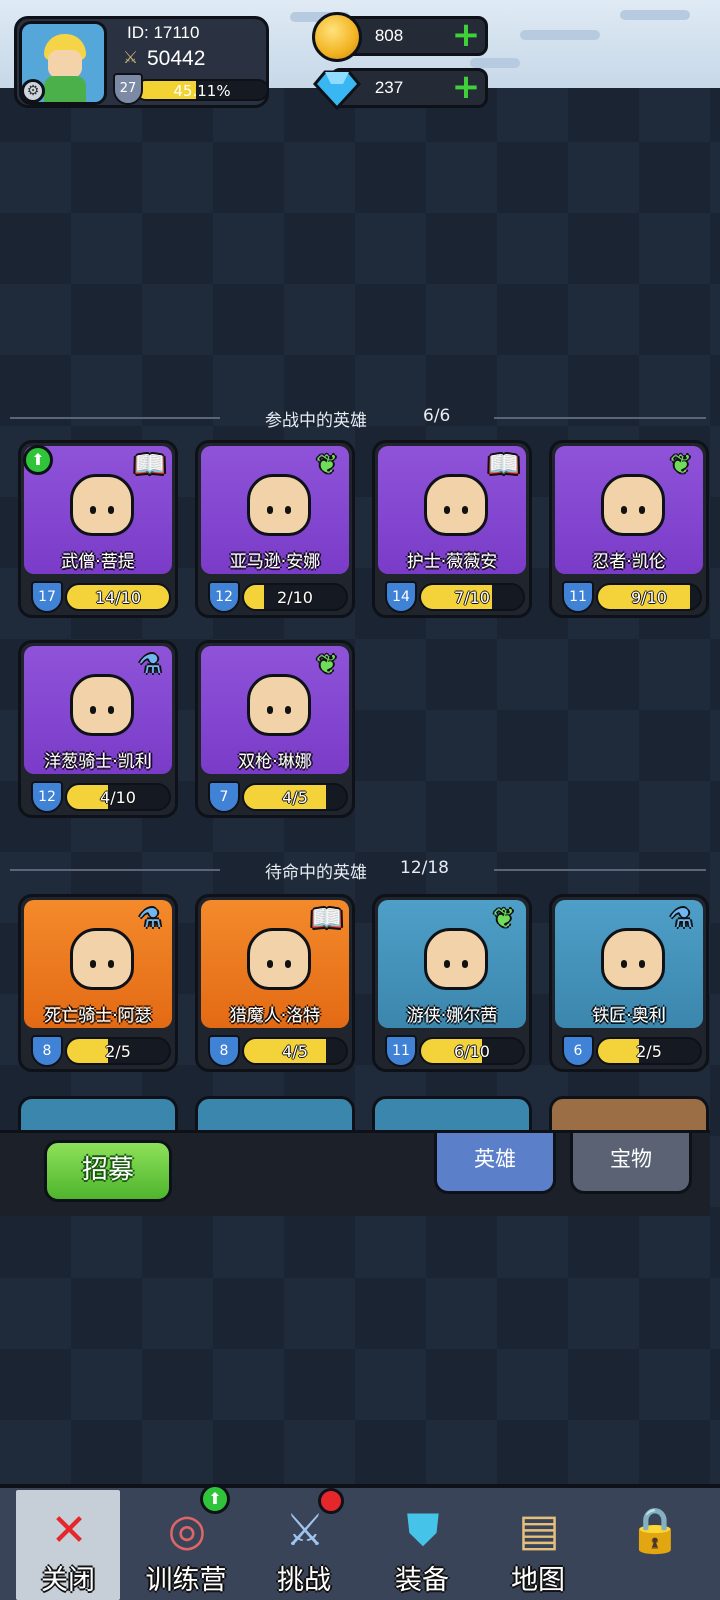 The height and width of the screenshot is (1600, 720). I want to click on add-gem-button: +, so click(466, 87).